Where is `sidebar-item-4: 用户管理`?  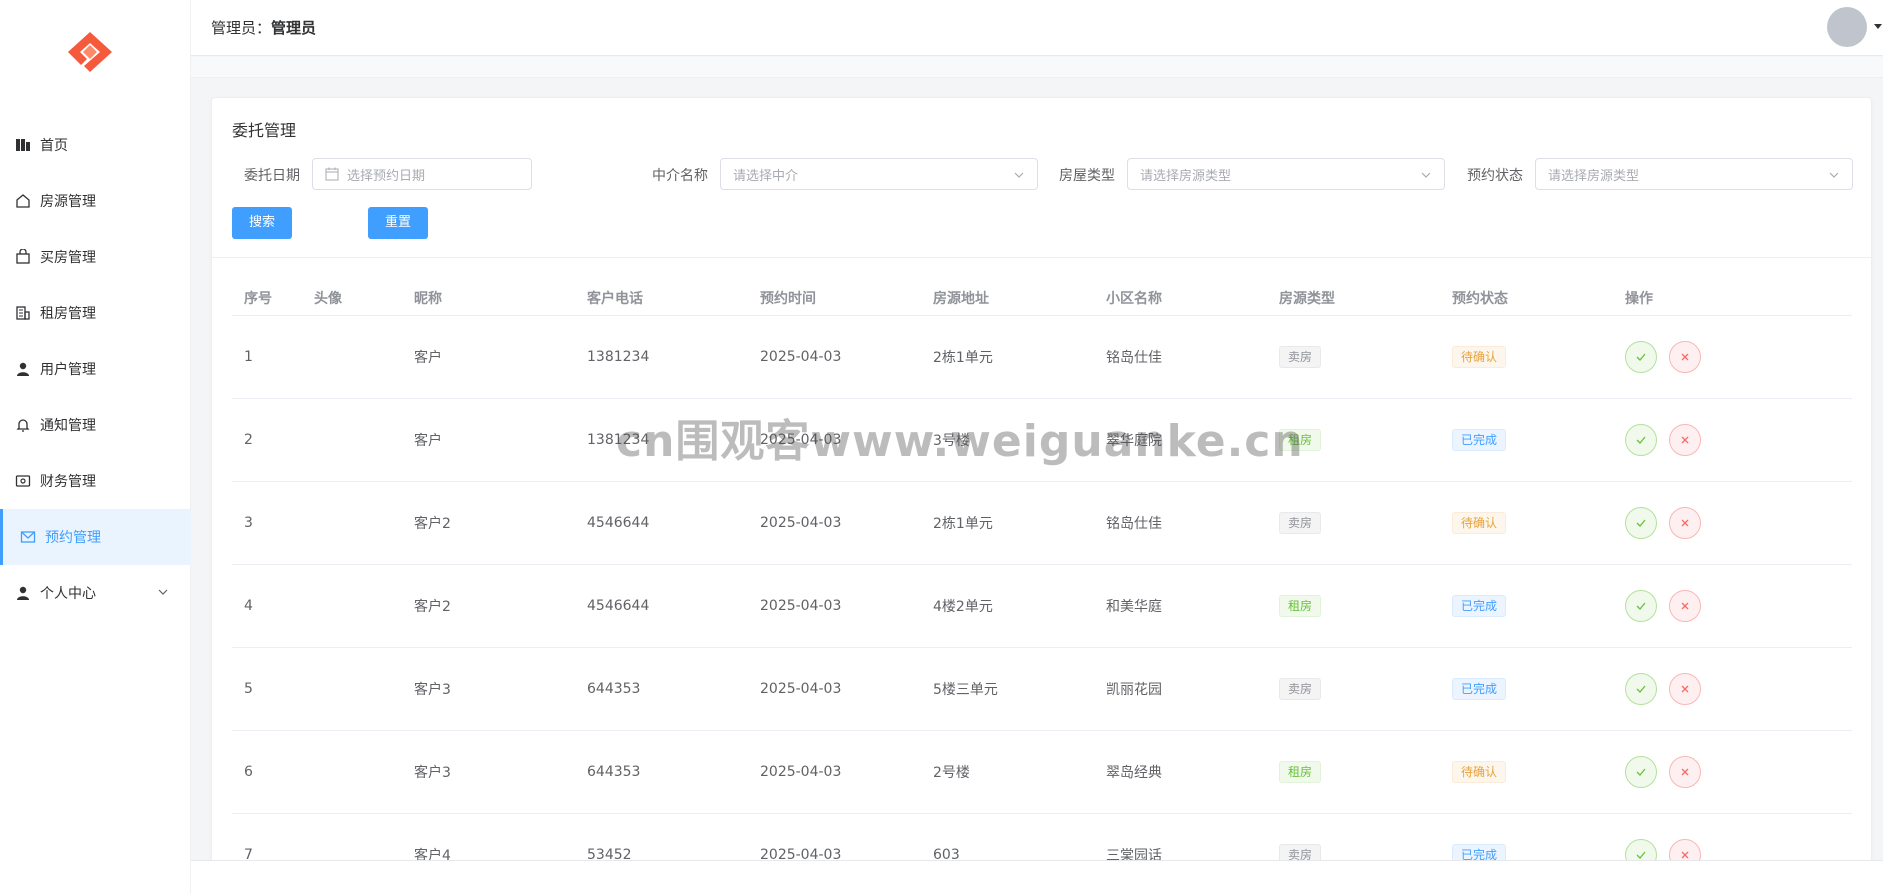 sidebar-item-4: 用户管理 is located at coordinates (95, 369).